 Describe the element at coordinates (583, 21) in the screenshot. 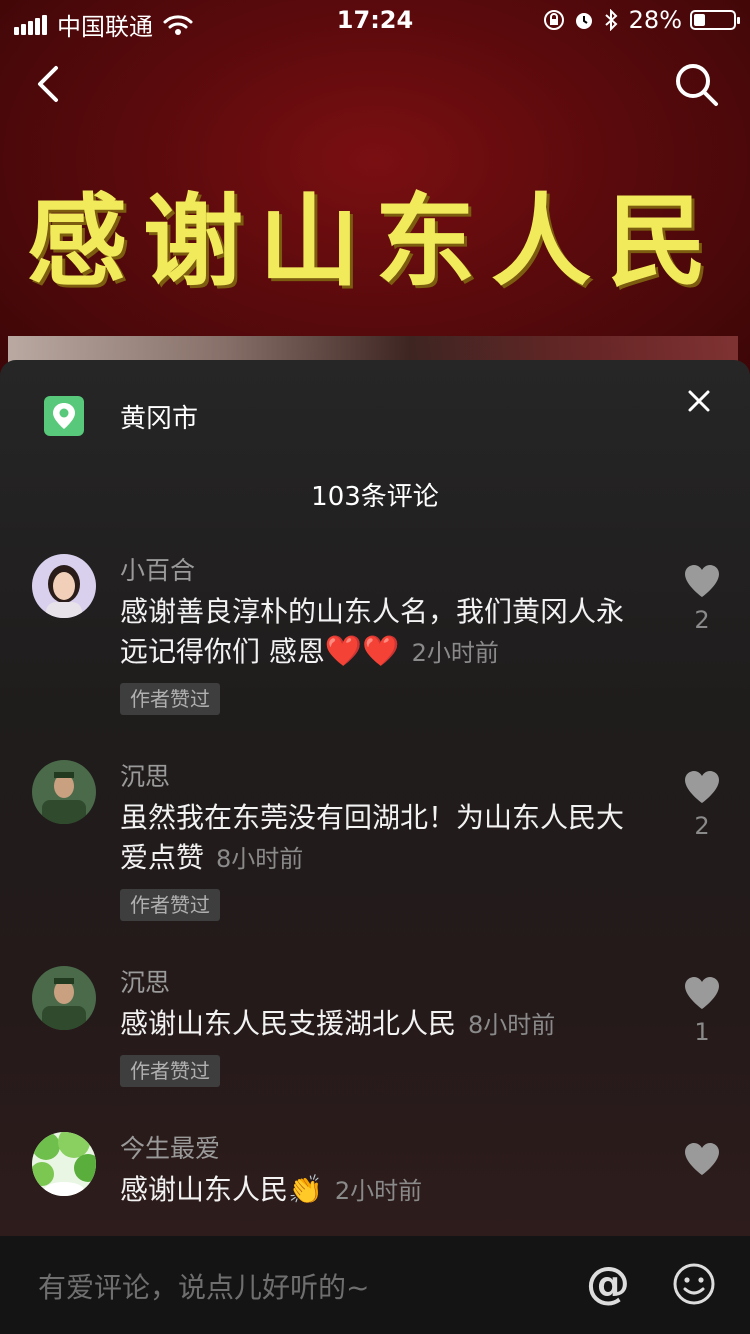

I see `alarm-icon` at that location.